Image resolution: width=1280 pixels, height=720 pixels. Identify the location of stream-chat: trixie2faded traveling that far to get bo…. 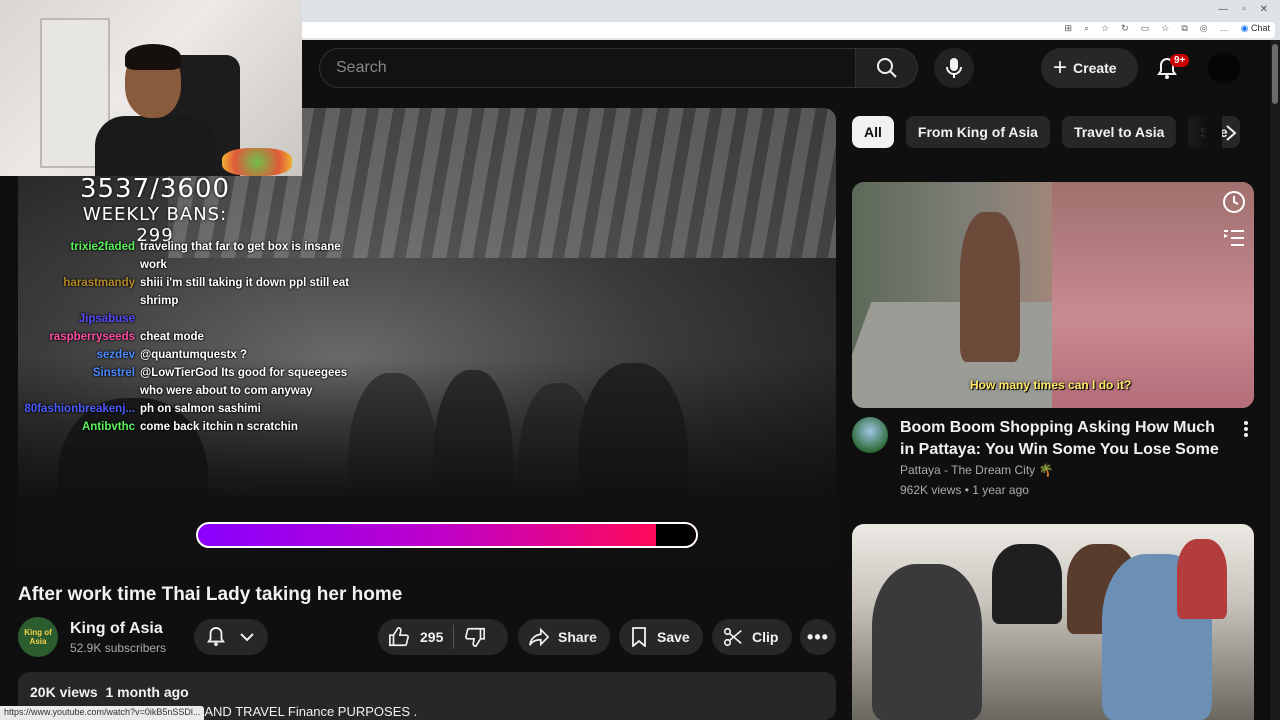
(180, 337).